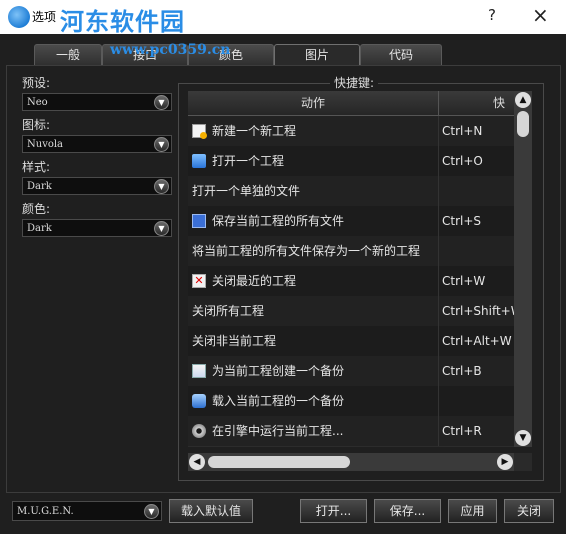 Image resolution: width=566 pixels, height=534 pixels. I want to click on window-title: 选项, so click(44, 17).